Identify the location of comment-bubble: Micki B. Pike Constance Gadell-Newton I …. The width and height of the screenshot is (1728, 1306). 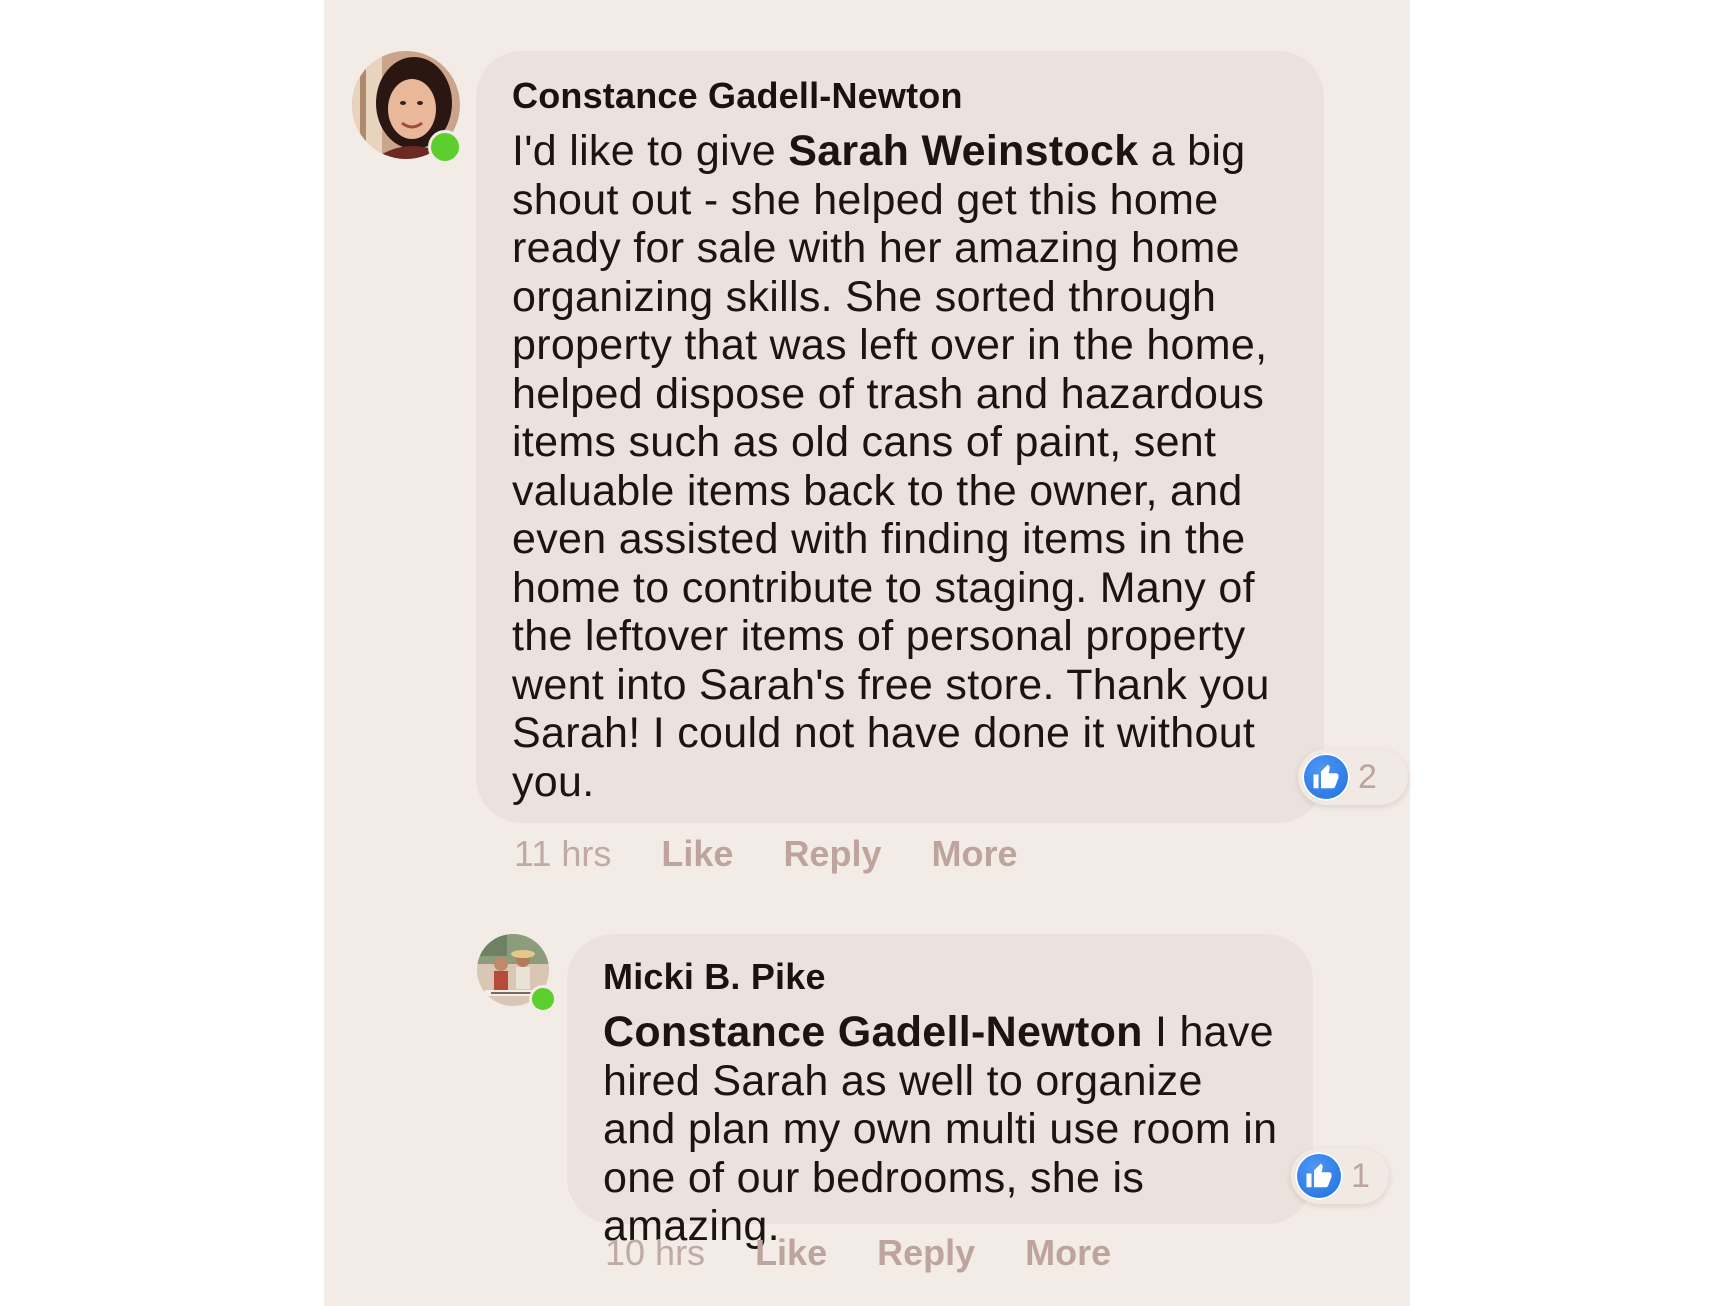
(940, 1092).